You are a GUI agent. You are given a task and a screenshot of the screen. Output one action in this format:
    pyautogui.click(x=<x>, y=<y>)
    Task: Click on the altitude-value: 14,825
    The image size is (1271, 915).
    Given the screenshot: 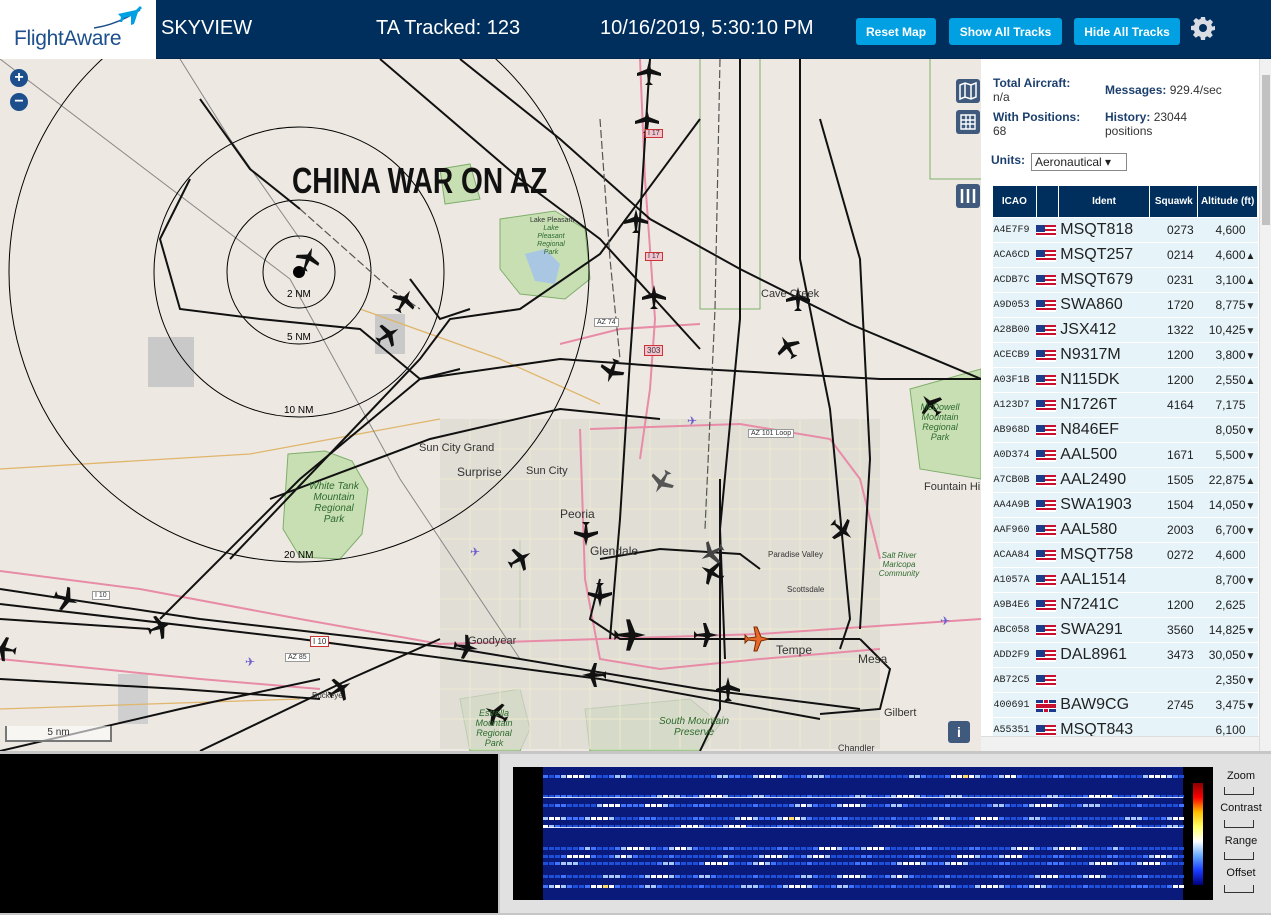 What is the action you would take?
    pyautogui.click(x=1227, y=630)
    